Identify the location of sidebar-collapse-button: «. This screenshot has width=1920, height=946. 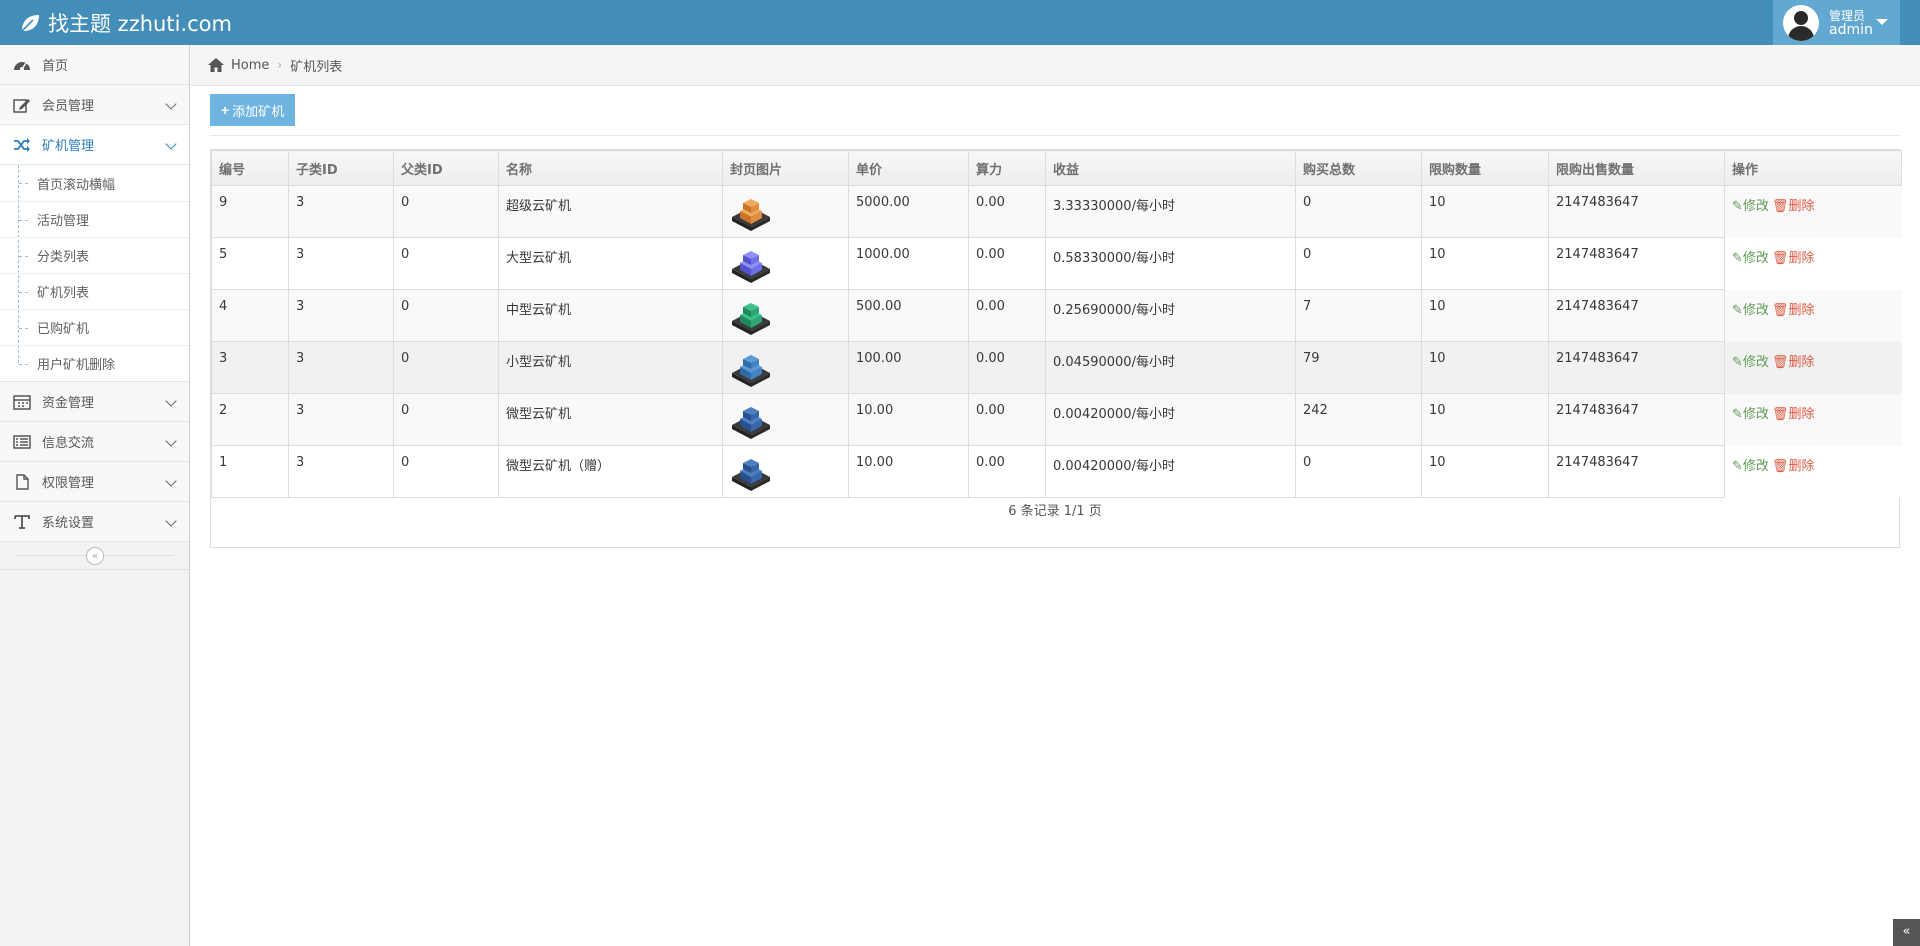
(95, 556).